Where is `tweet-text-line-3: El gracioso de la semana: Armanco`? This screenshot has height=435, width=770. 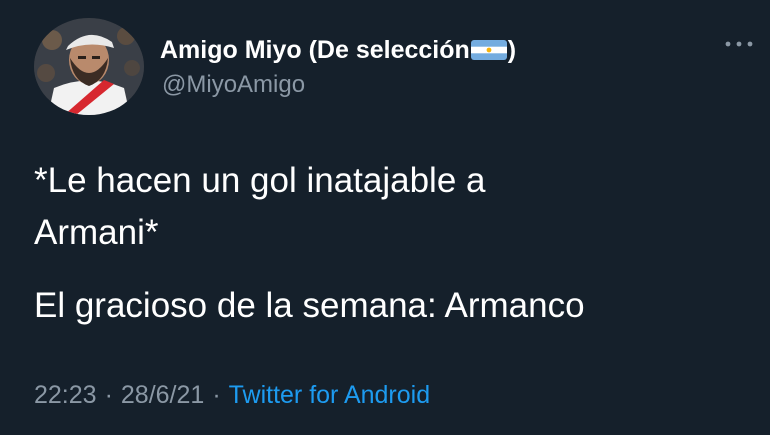
tweet-text-line-3: El gracioso de la semana: Armanco is located at coordinates (309, 305).